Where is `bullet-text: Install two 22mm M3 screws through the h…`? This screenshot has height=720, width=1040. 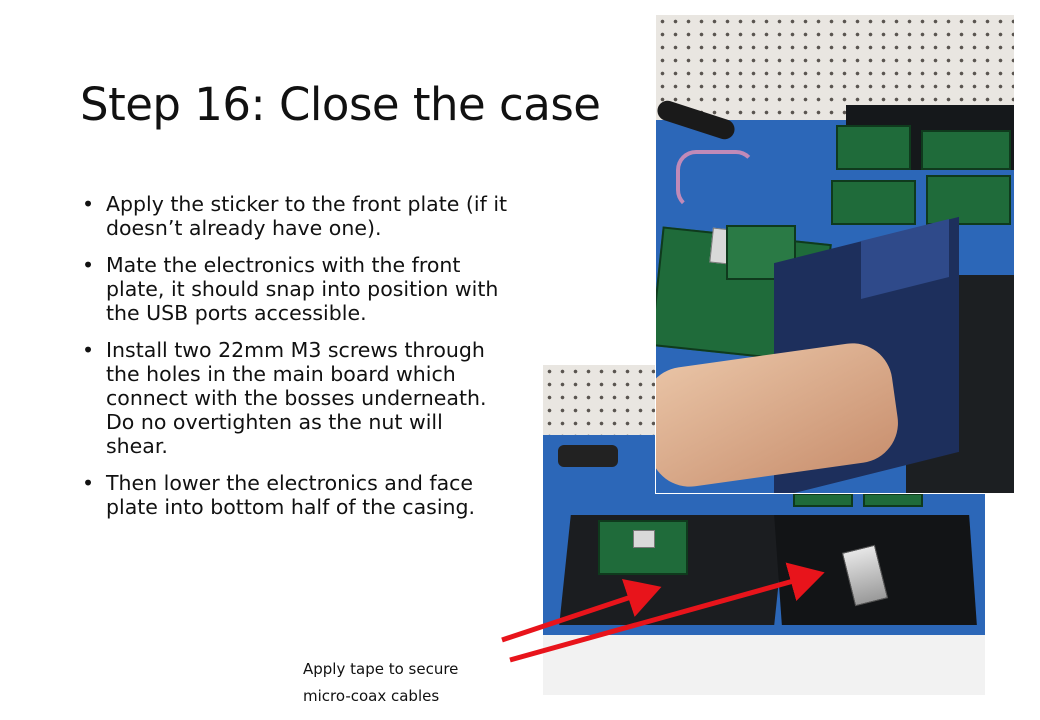
bullet-text: Install two 22mm M3 screws through the h… is located at coordinates (296, 398).